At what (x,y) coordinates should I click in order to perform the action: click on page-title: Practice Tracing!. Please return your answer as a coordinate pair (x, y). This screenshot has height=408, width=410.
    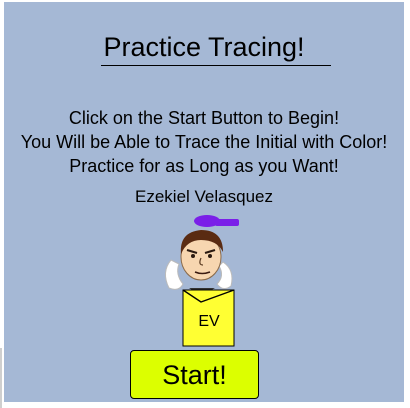
    Looking at the image, I should click on (204, 47).